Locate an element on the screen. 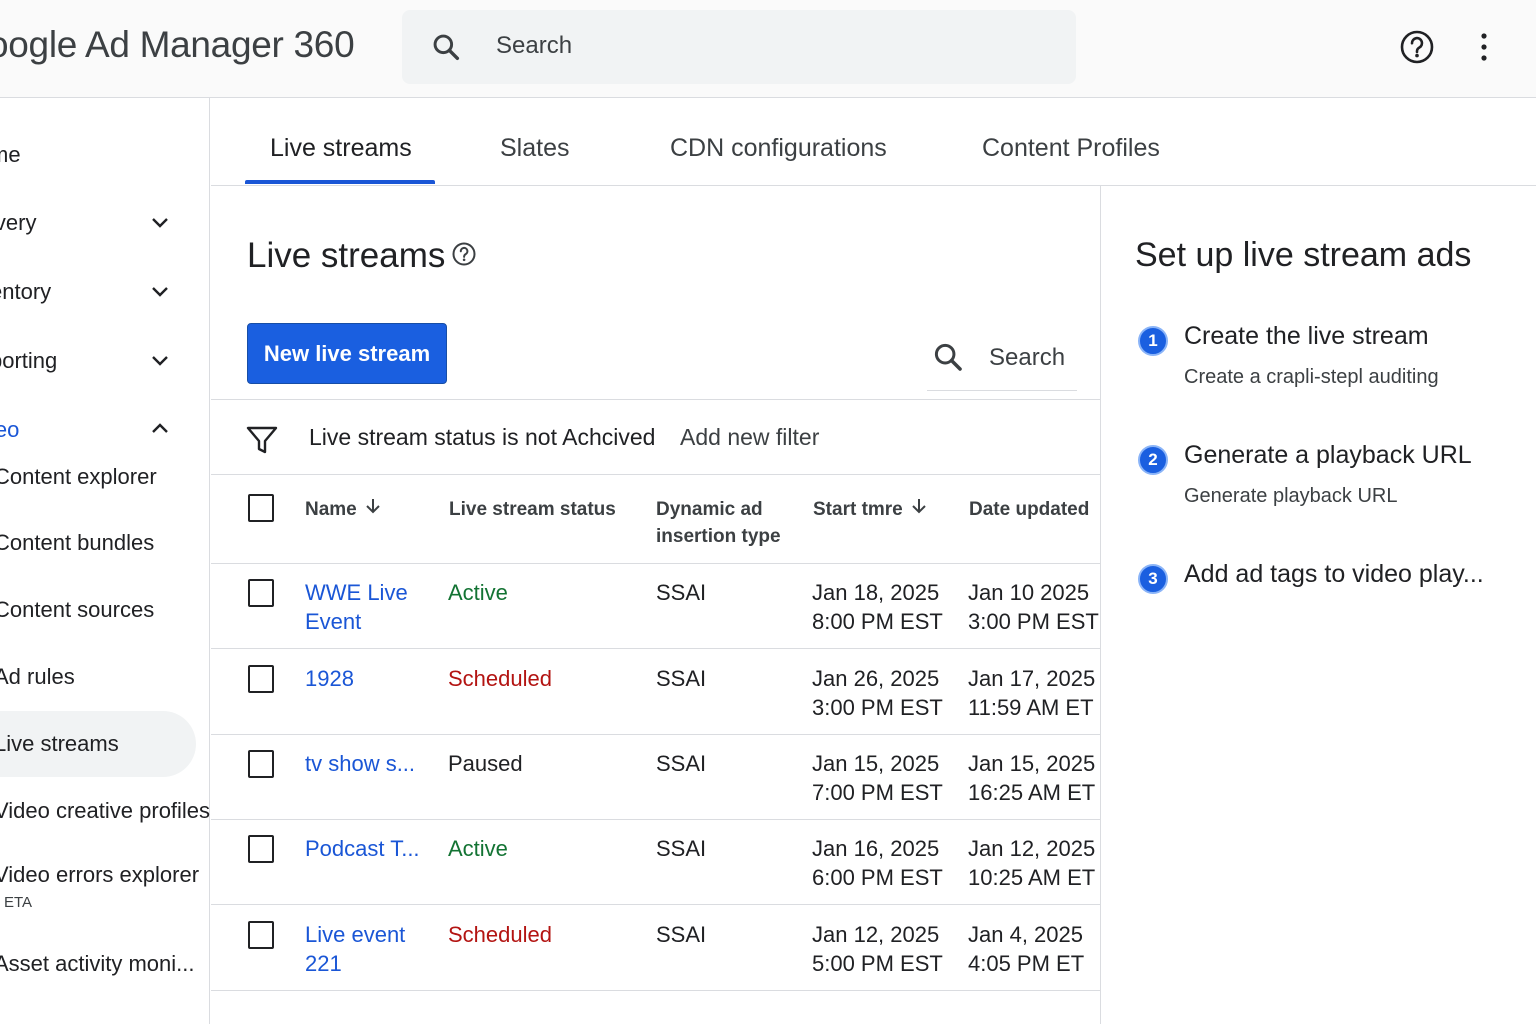 Image resolution: width=1536 pixels, height=1024 pixels. column-header-dai-type: Dynamic ad insertion type is located at coordinates (718, 523).